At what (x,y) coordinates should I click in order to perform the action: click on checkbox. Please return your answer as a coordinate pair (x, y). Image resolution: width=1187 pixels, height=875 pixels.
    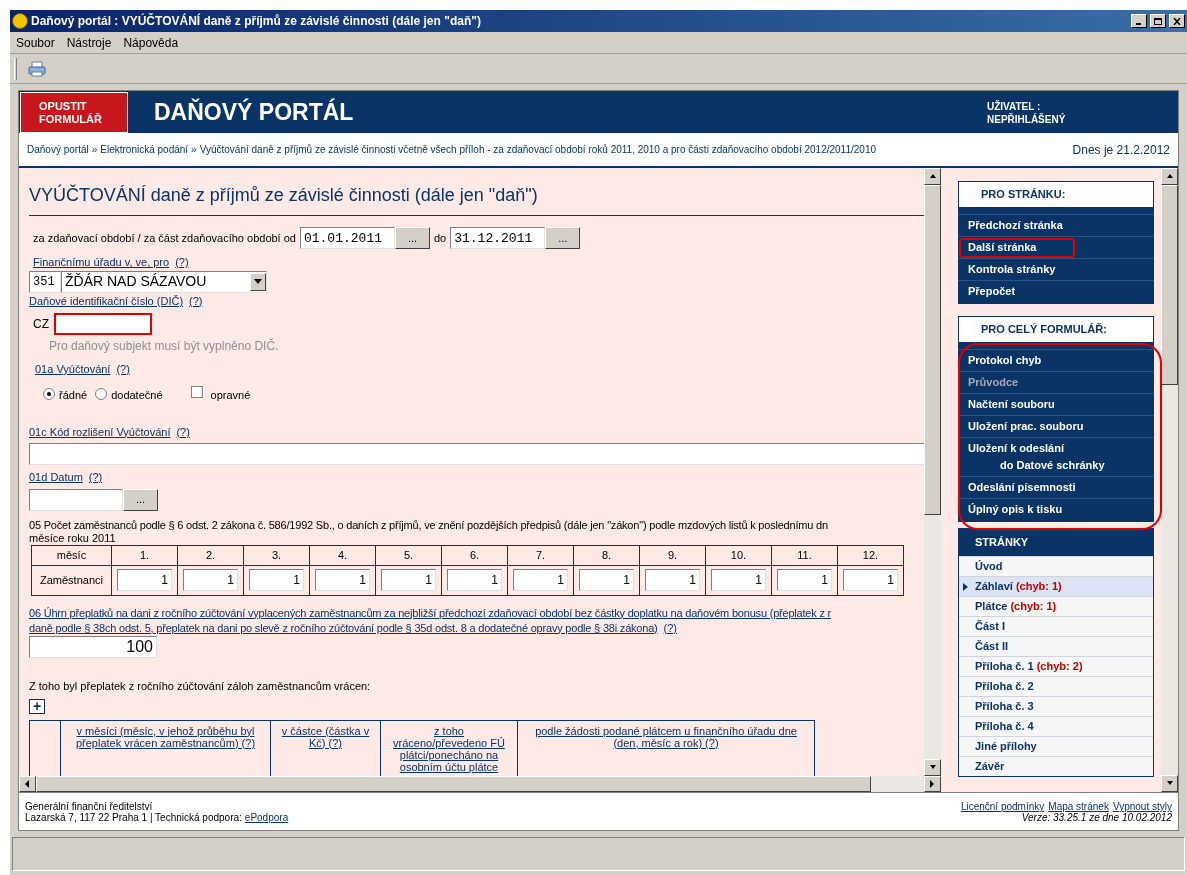
    Looking at the image, I should click on (196, 391).